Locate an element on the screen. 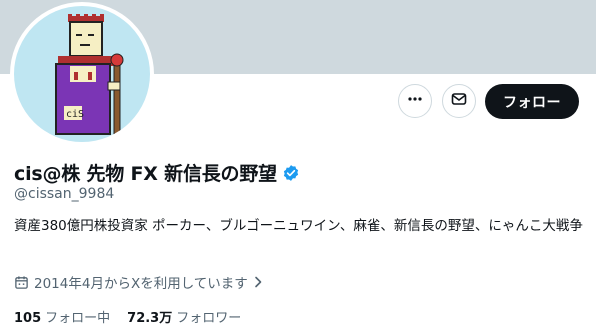 The height and width of the screenshot is (326, 596). avatar-label: ciS is located at coordinates (75, 114).